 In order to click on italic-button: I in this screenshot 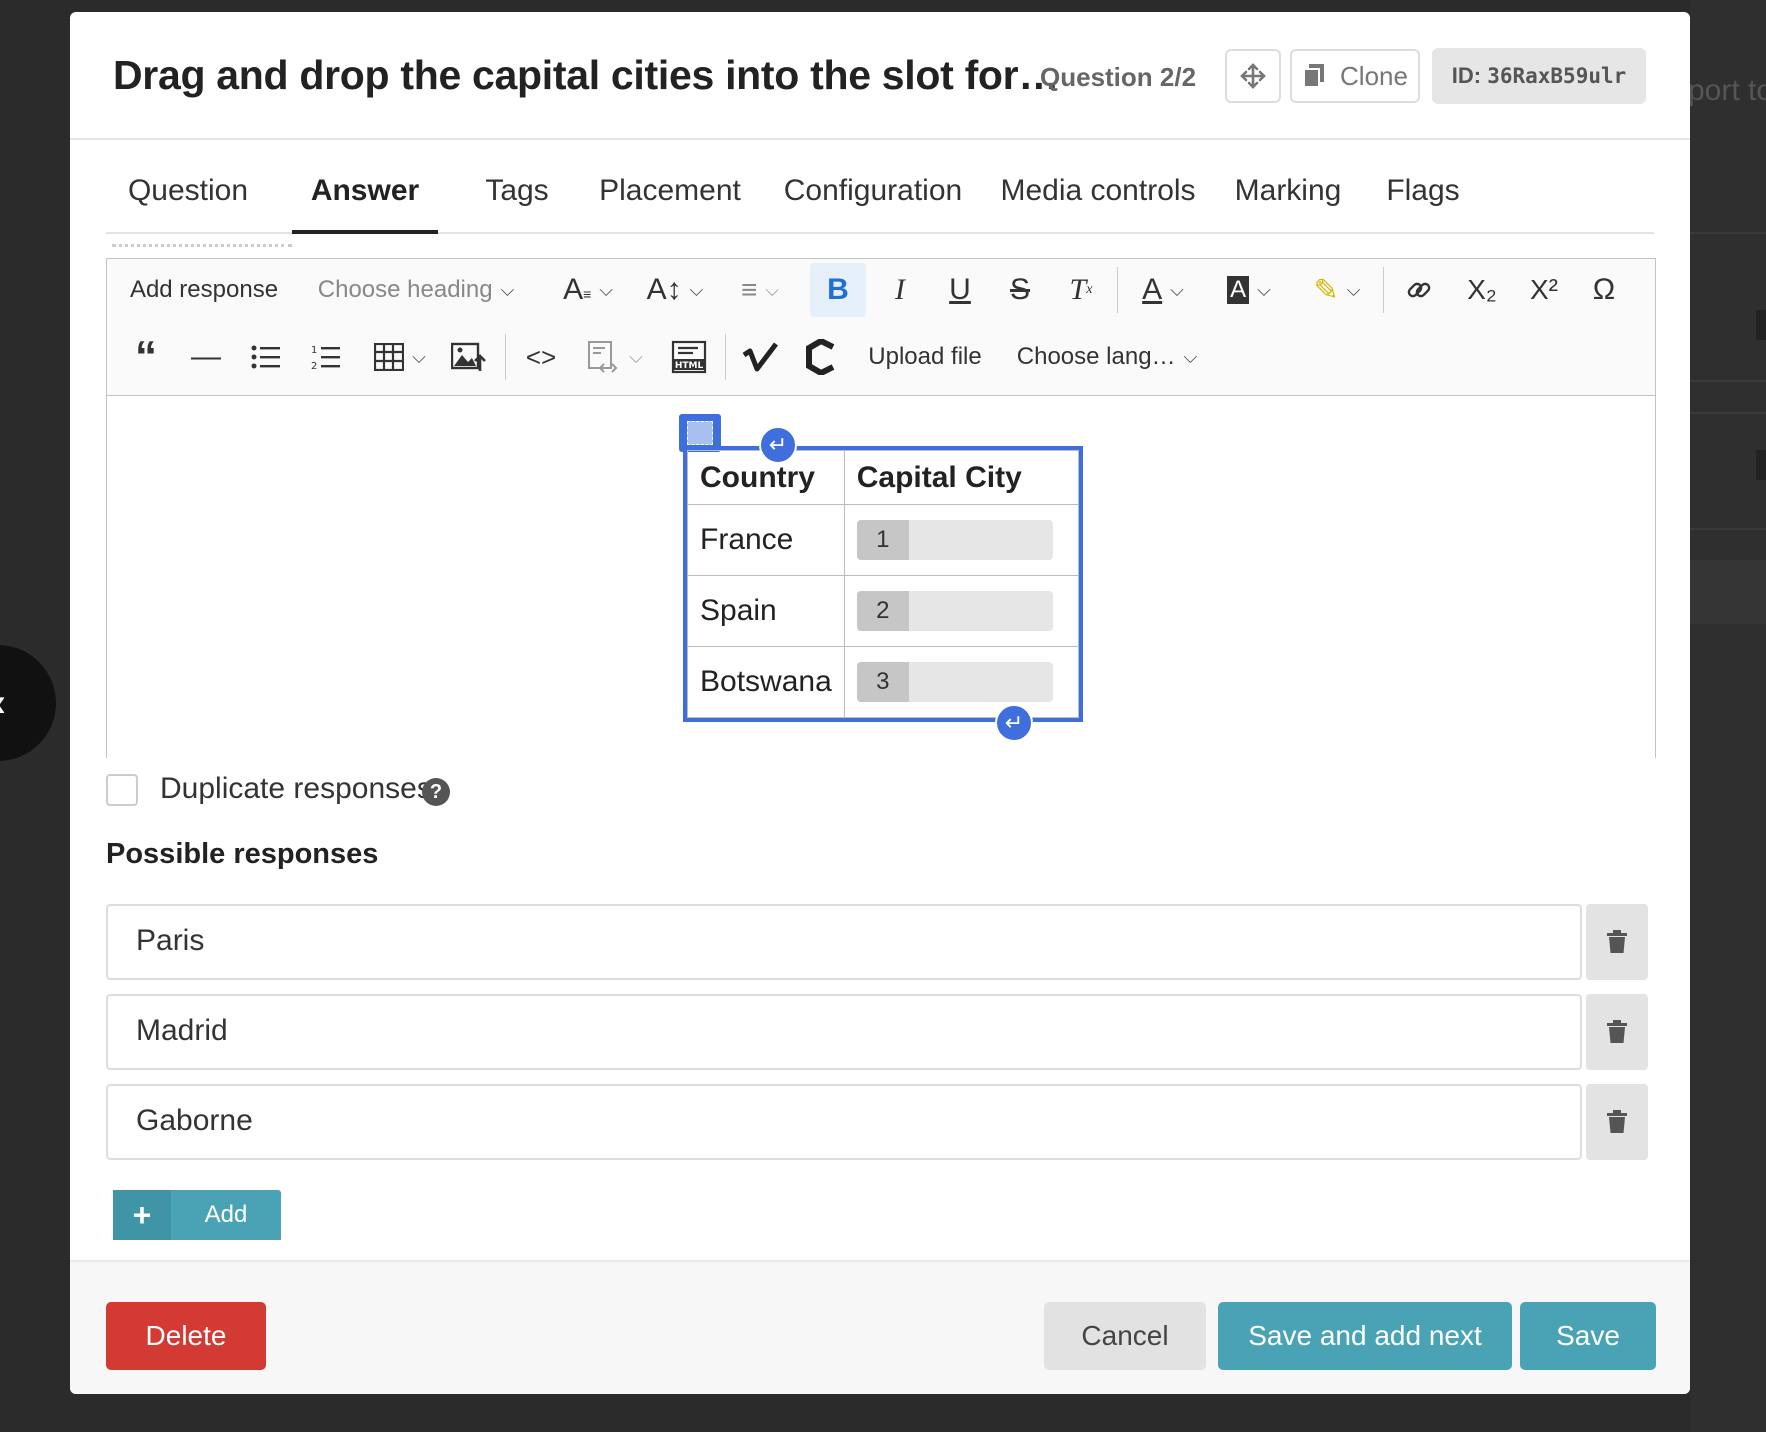, I will do `click(900, 290)`.